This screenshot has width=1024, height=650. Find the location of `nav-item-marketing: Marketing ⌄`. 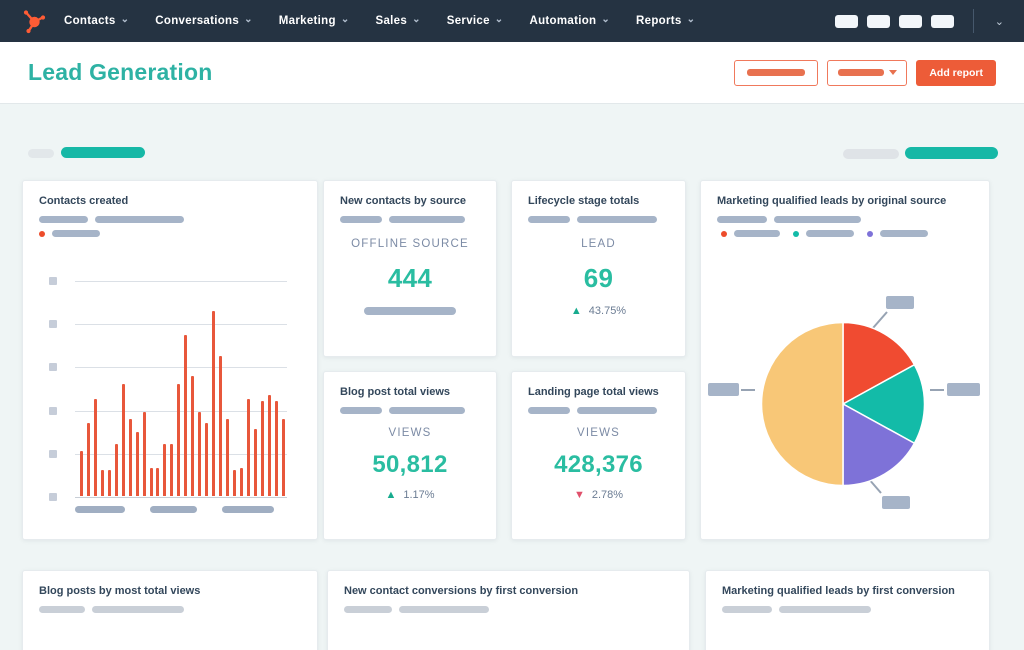

nav-item-marketing: Marketing ⌄ is located at coordinates (314, 21).